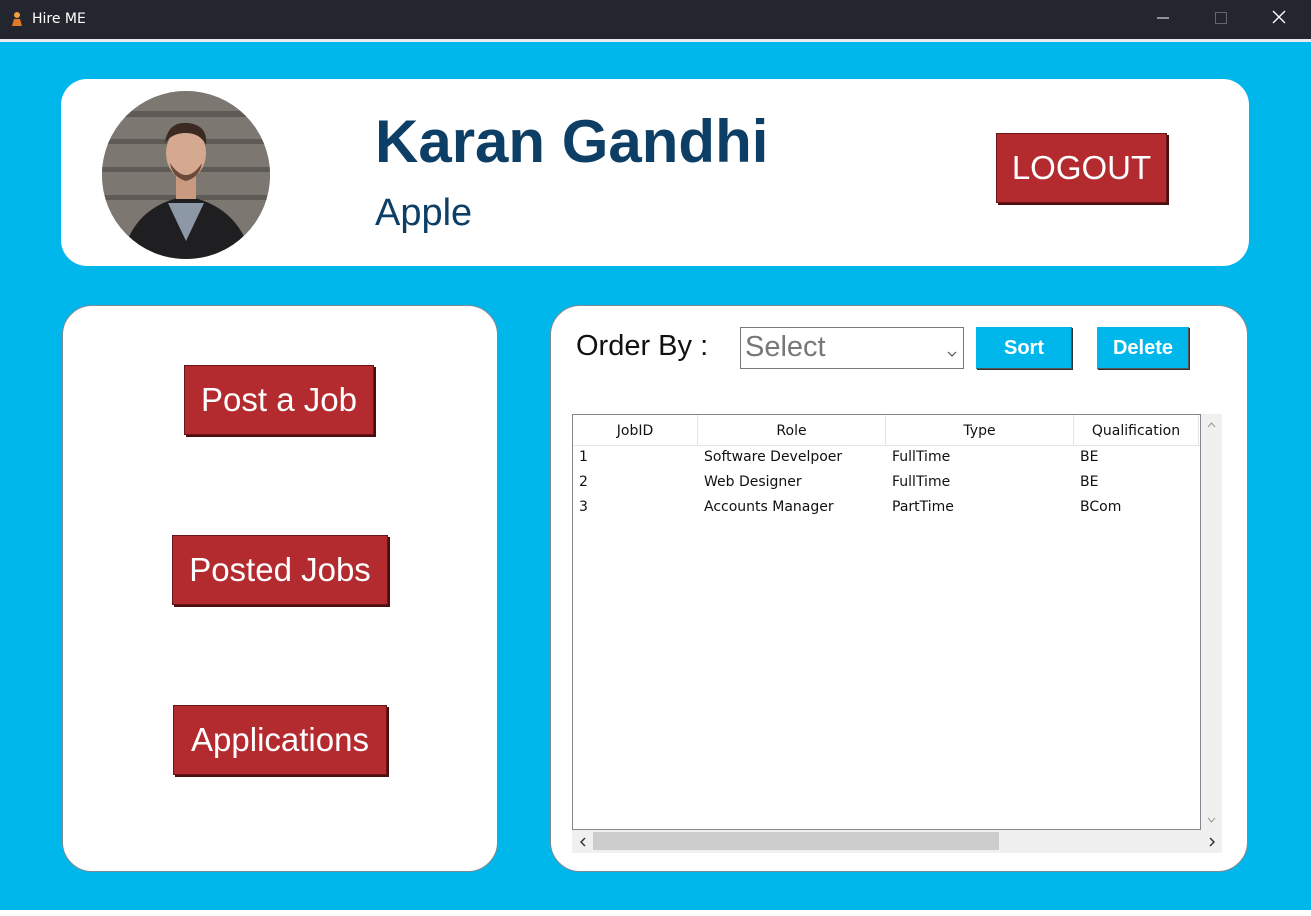 The width and height of the screenshot is (1311, 916). Describe the element at coordinates (952, 353) in the screenshot. I see `chevron-down-icon` at that location.